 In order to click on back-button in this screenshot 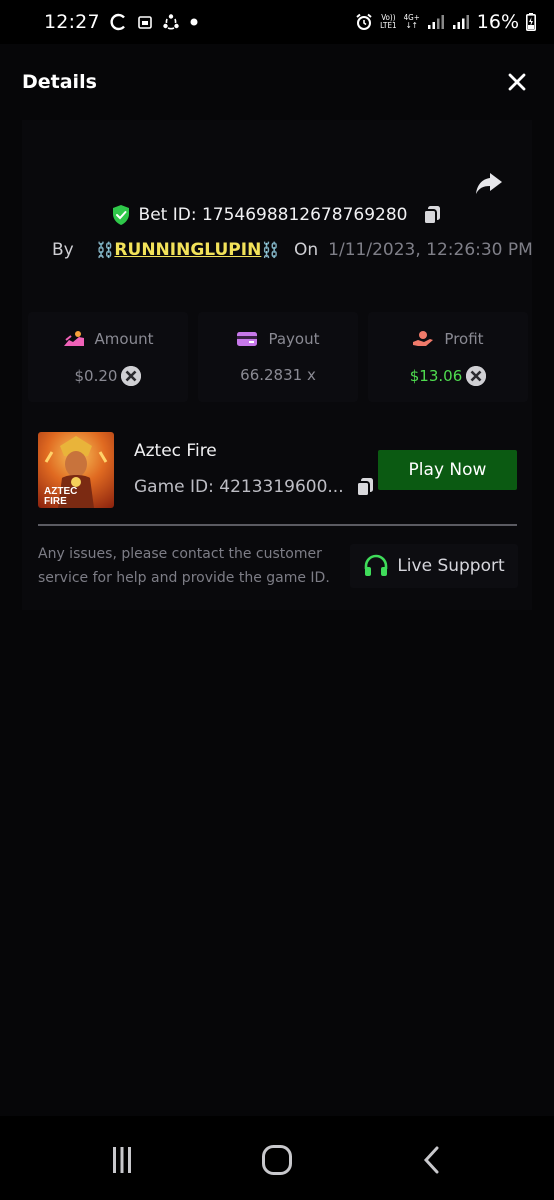, I will do `click(432, 1160)`.